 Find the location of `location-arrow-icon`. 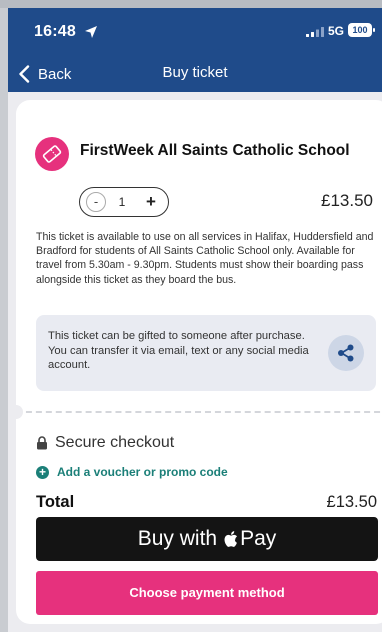

location-arrow-icon is located at coordinates (91, 32).